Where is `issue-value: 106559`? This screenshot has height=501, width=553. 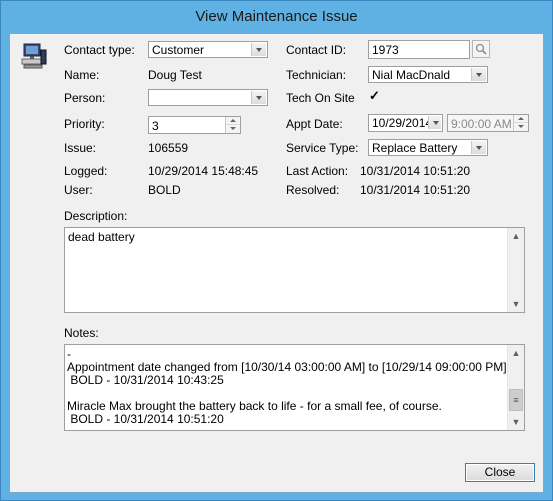 issue-value: 106559 is located at coordinates (168, 148).